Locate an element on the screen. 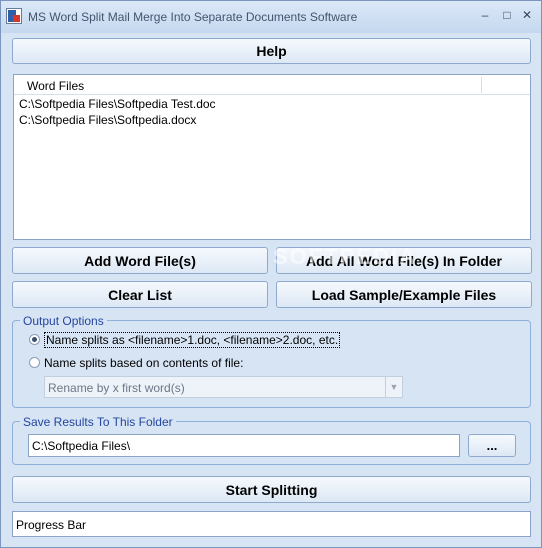 The width and height of the screenshot is (542, 548). close-icon: ✕ is located at coordinates (527, 16).